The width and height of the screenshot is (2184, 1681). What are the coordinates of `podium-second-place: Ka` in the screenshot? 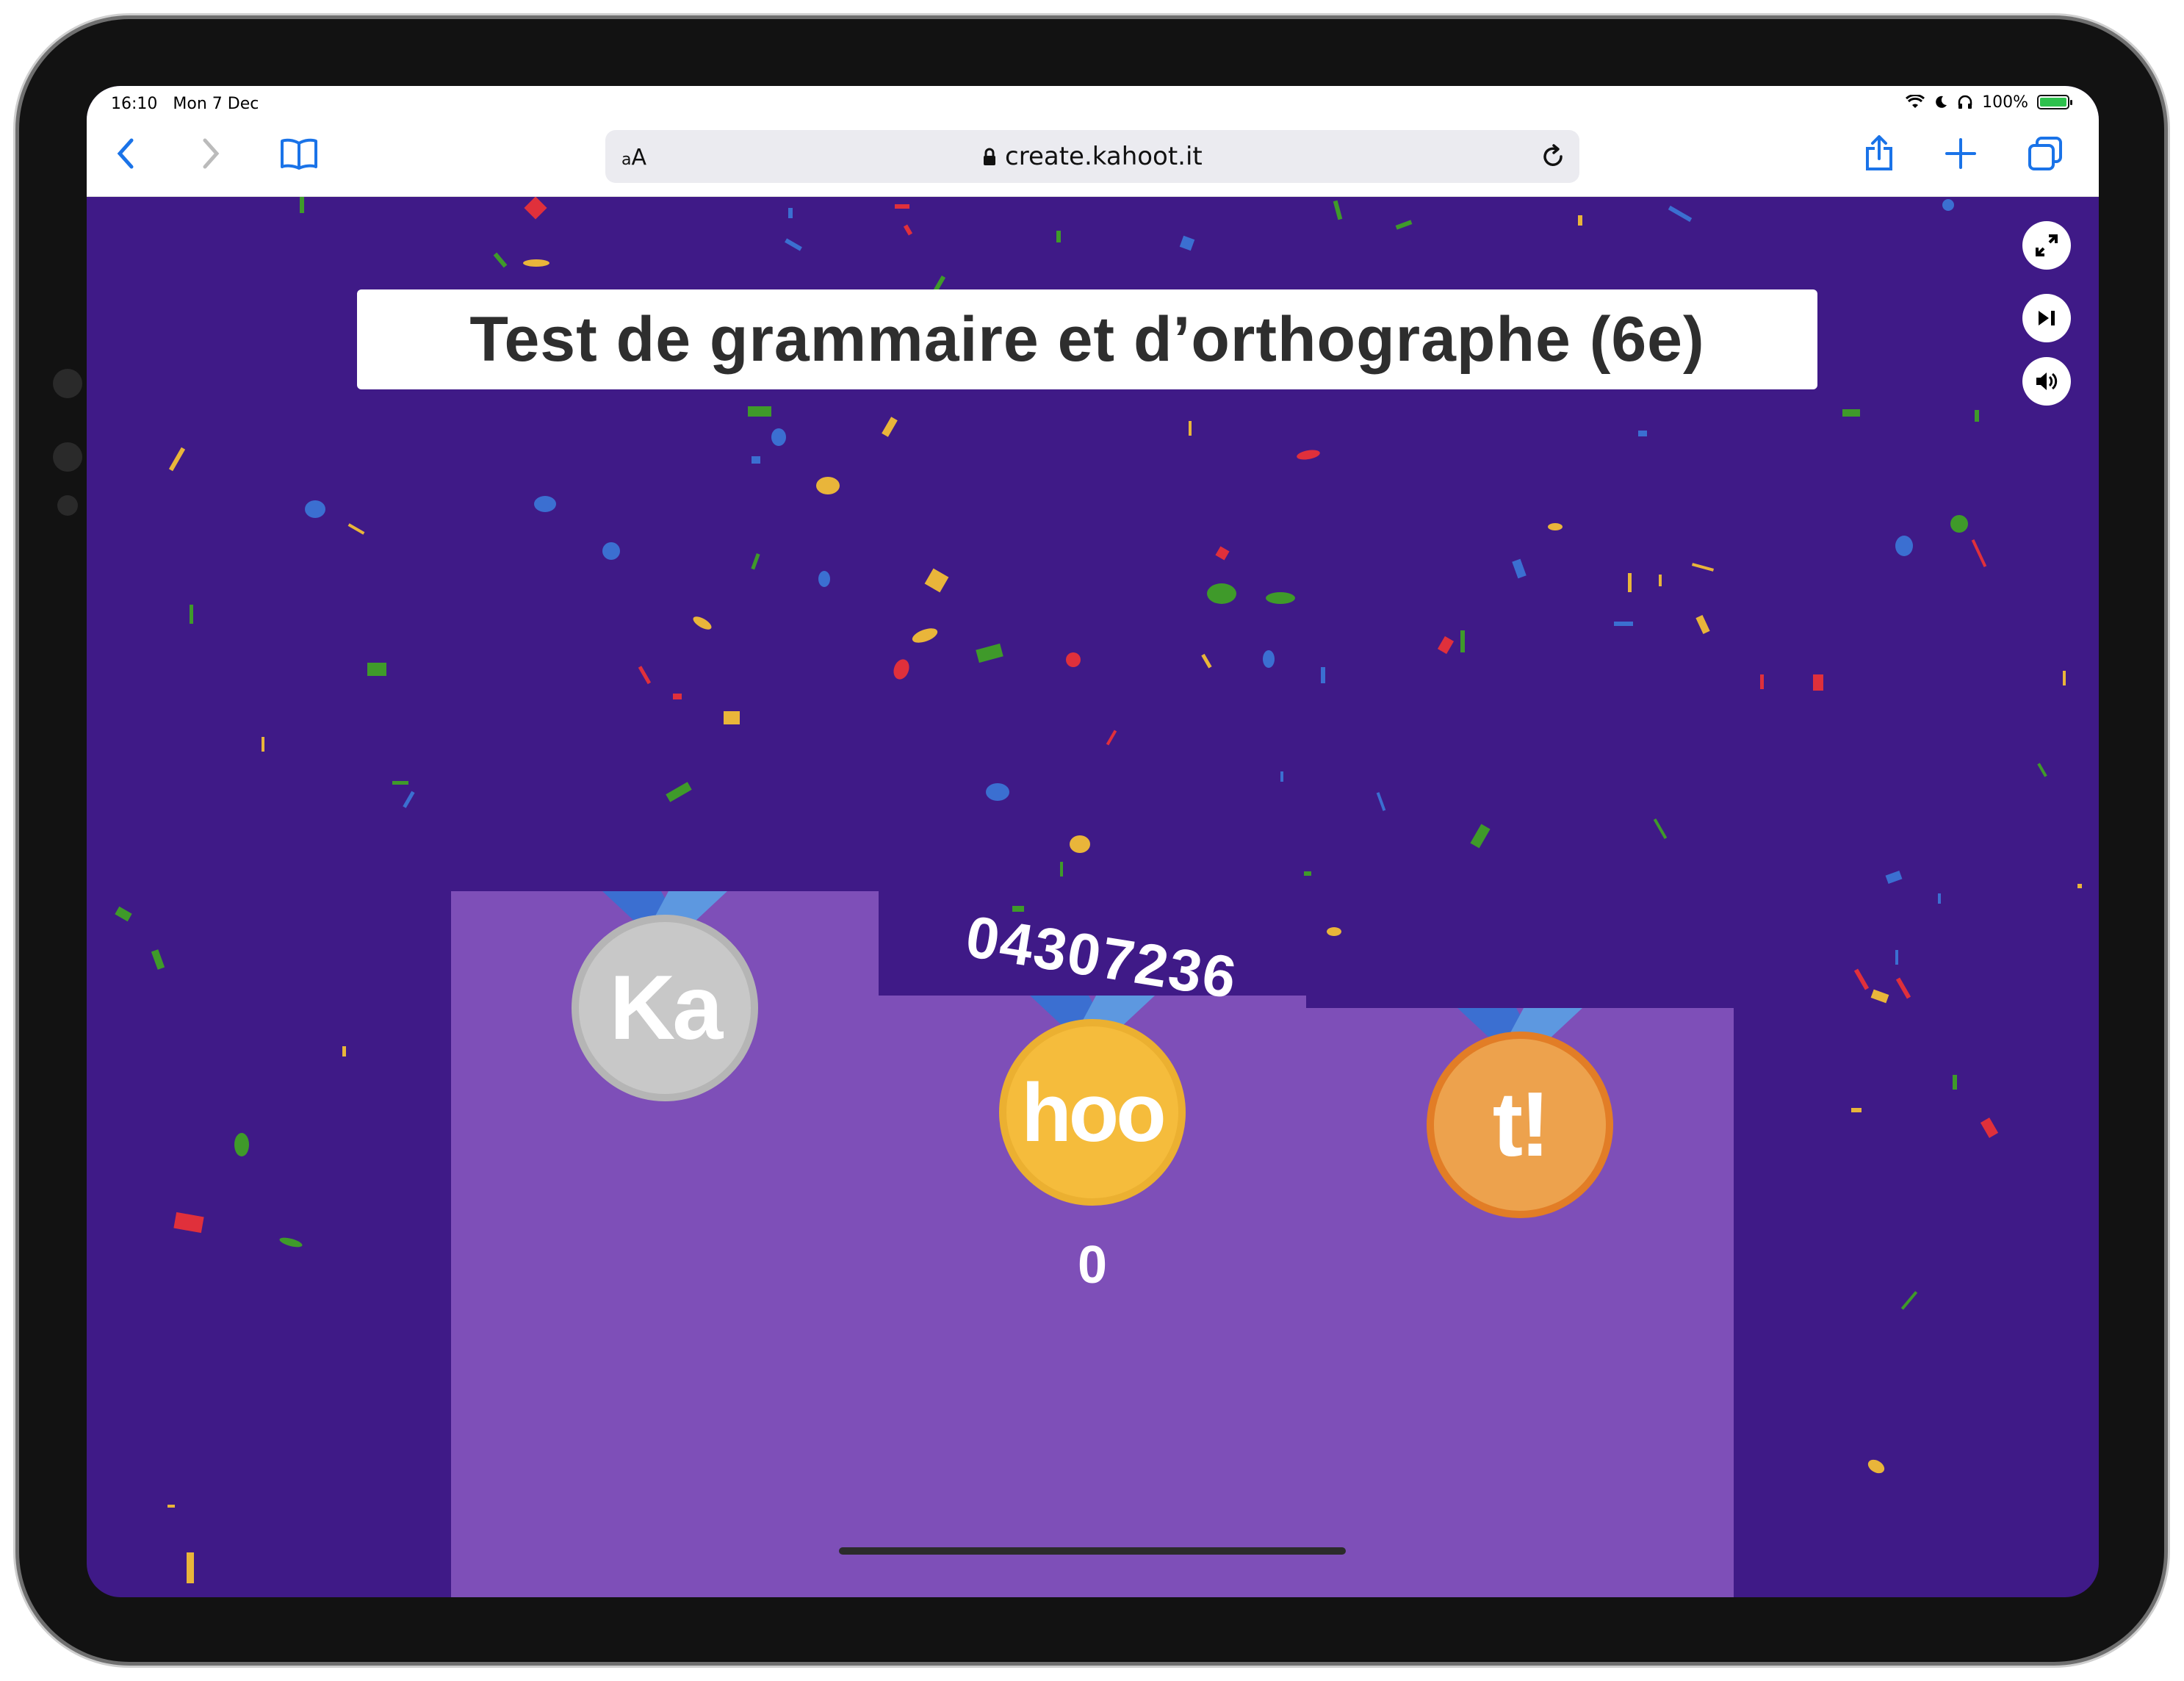 It's located at (665, 1244).